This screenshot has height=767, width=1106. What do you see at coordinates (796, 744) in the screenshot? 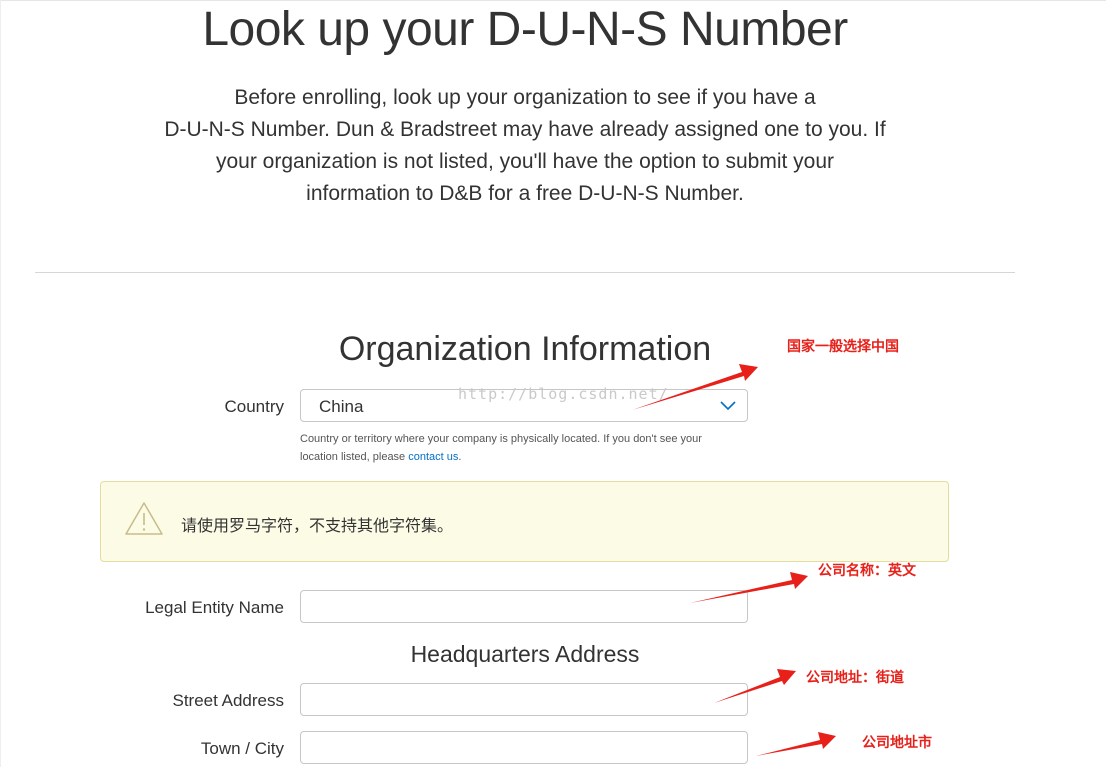
I see `arrow-to-city` at bounding box center [796, 744].